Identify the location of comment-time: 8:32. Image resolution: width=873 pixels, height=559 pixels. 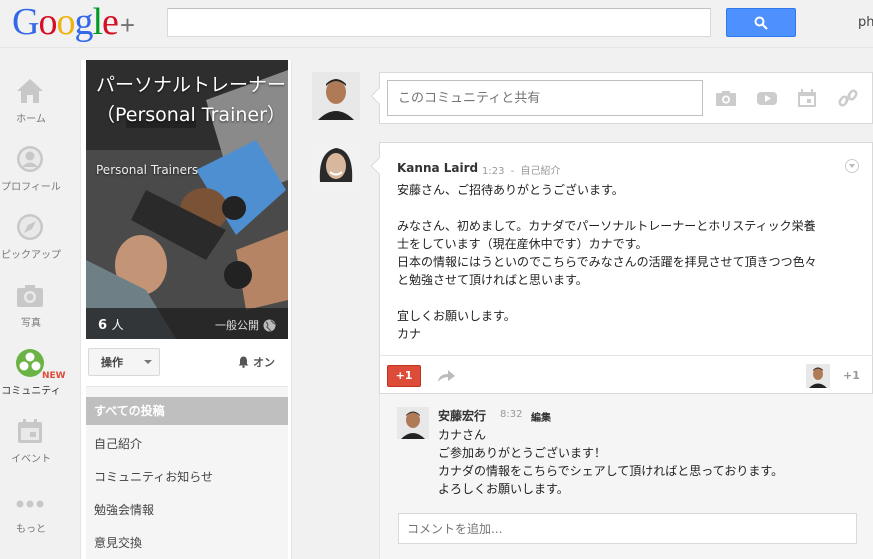
(511, 414).